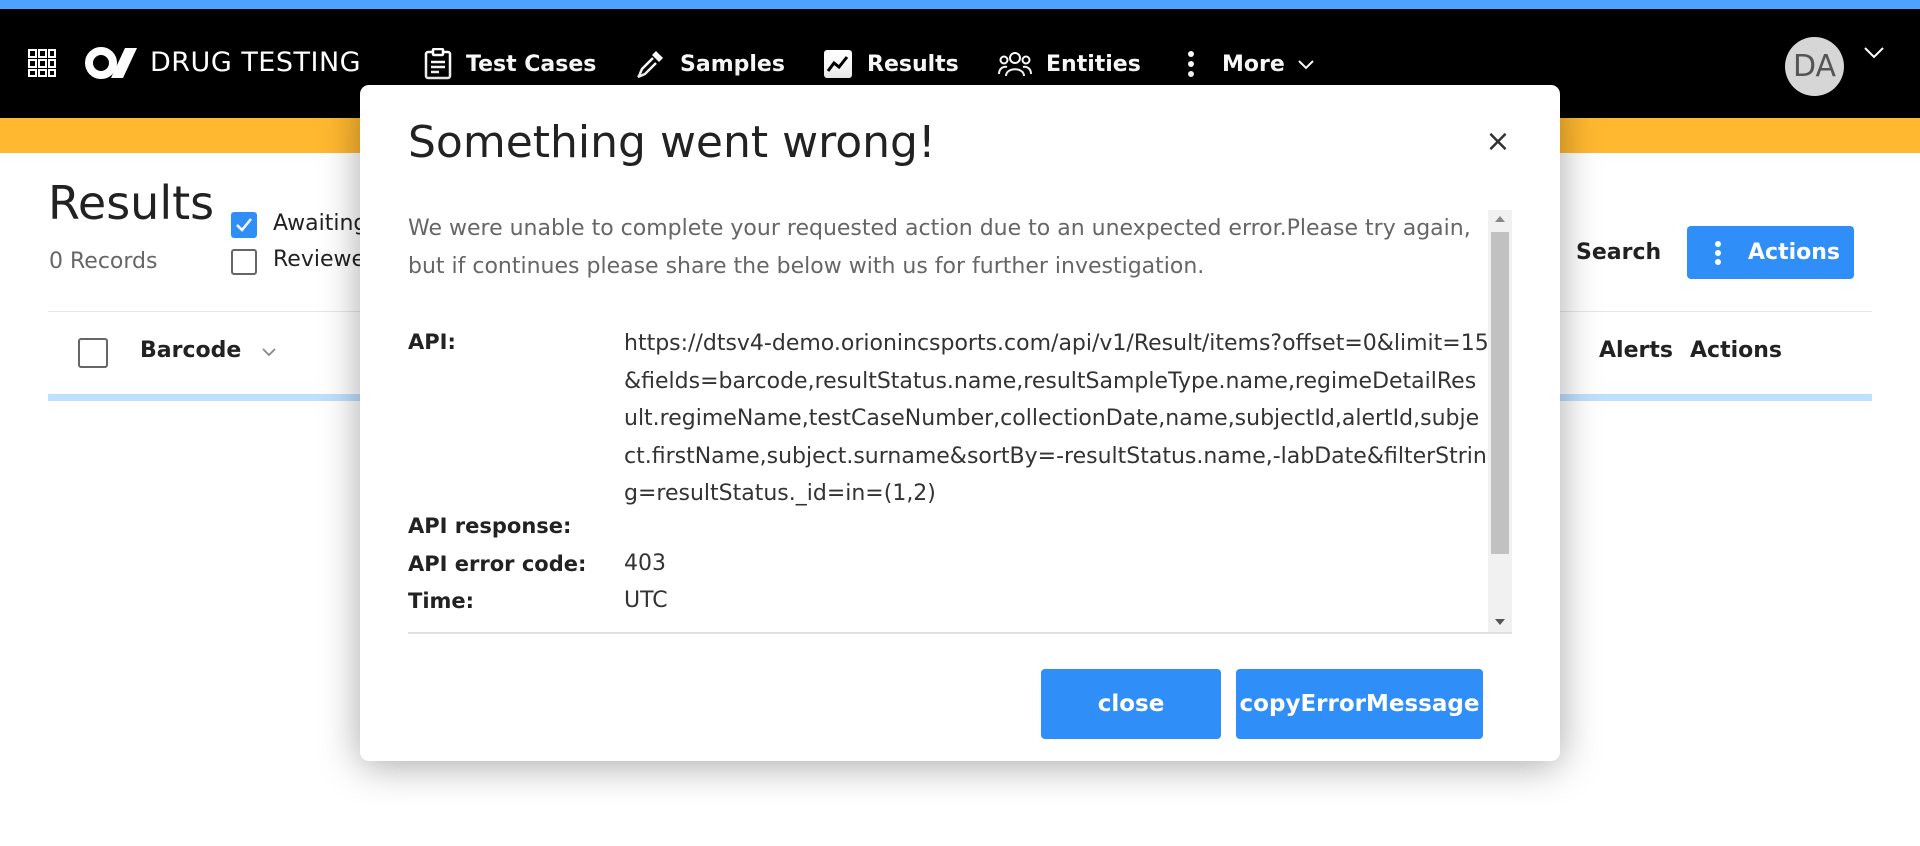 This screenshot has width=1920, height=846. What do you see at coordinates (1359, 704) in the screenshot?
I see `copy-error-message-button: copyErrorMessage` at bounding box center [1359, 704].